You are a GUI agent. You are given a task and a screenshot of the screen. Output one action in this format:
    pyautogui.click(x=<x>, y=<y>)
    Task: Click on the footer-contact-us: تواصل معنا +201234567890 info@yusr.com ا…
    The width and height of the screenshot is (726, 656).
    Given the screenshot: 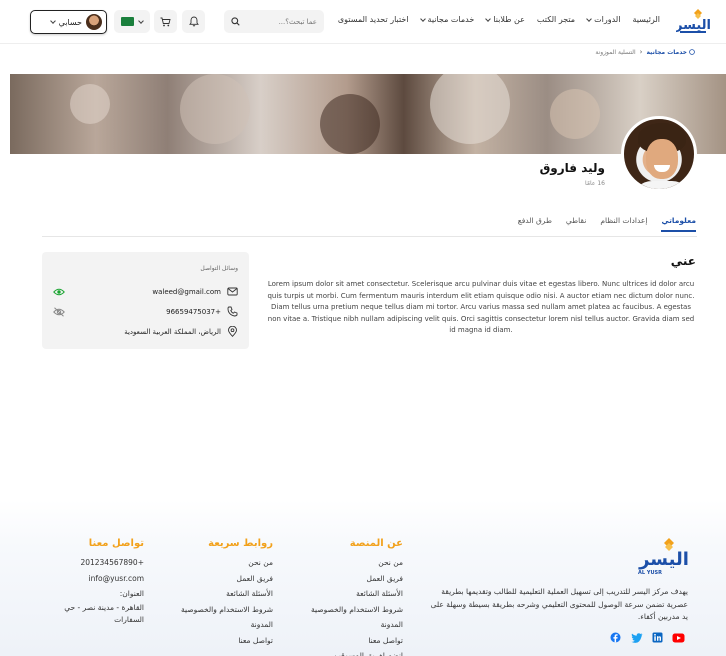 What is the action you would take?
    pyautogui.click(x=94, y=582)
    